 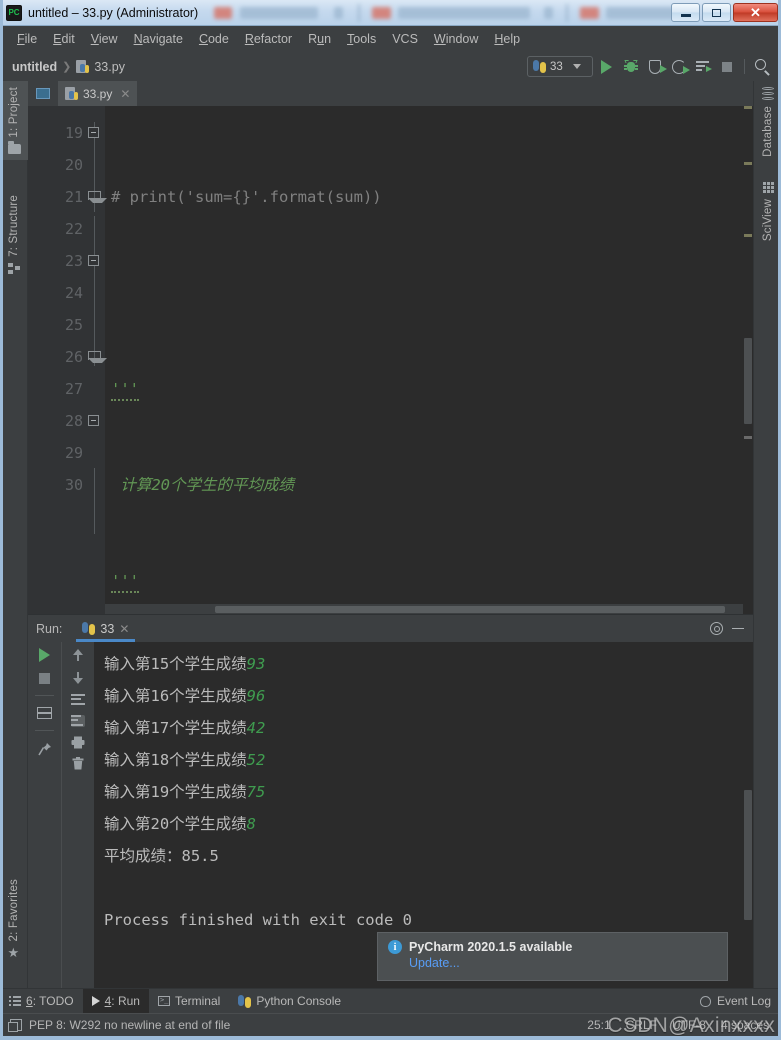 What do you see at coordinates (35, 360) in the screenshot?
I see `editor-gutter` at bounding box center [35, 360].